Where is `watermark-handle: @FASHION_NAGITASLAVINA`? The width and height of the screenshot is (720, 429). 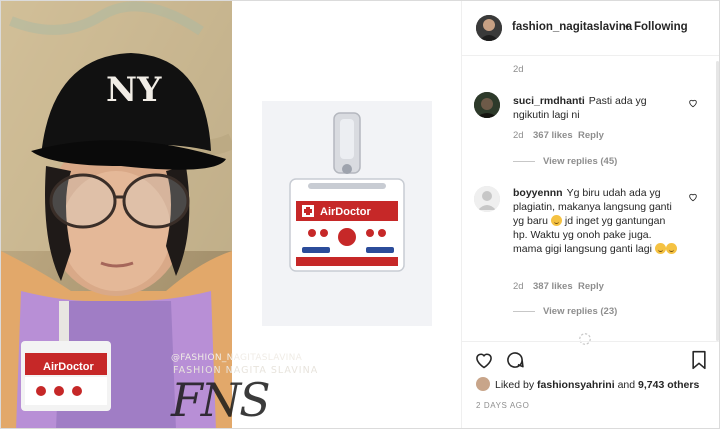
watermark-handle: @FASHION_NAGITASLAVINA is located at coordinates (237, 358).